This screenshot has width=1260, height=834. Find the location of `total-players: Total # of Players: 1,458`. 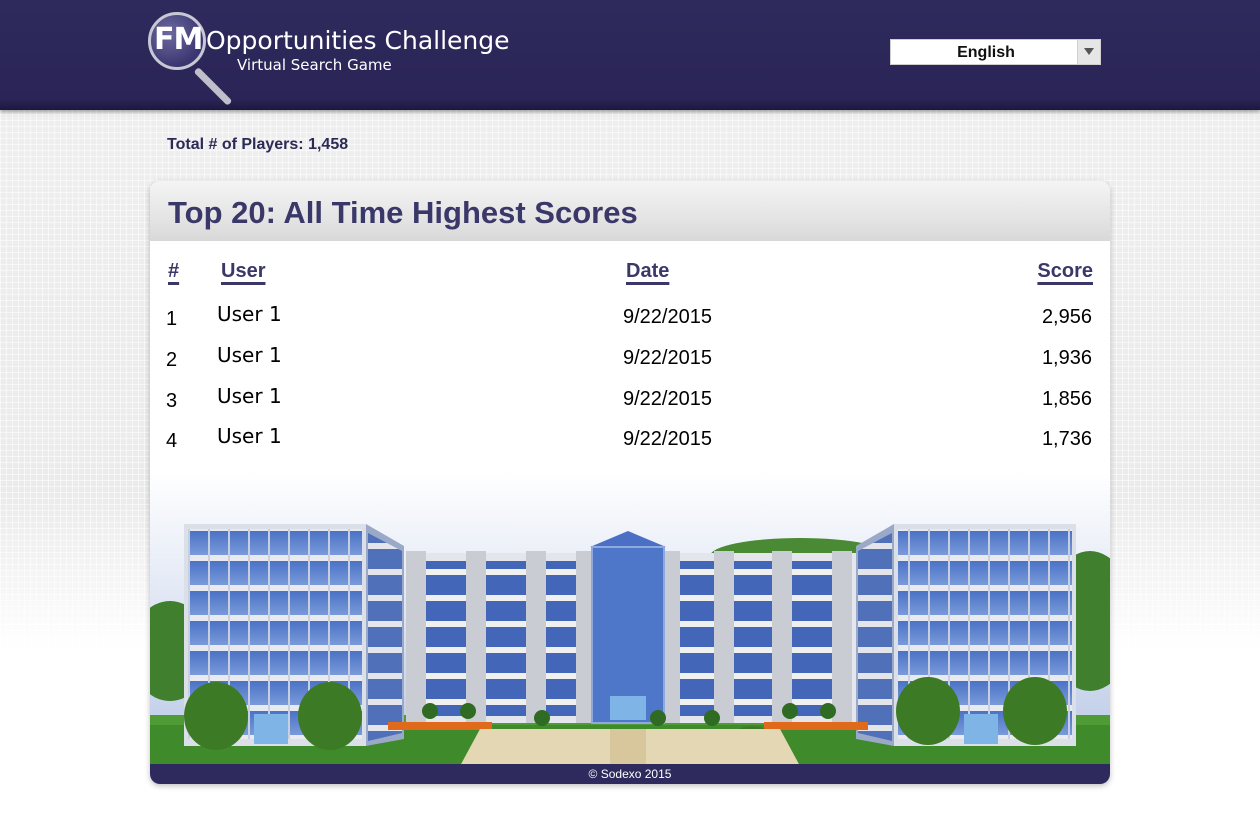

total-players: Total # of Players: 1,458 is located at coordinates (258, 144).